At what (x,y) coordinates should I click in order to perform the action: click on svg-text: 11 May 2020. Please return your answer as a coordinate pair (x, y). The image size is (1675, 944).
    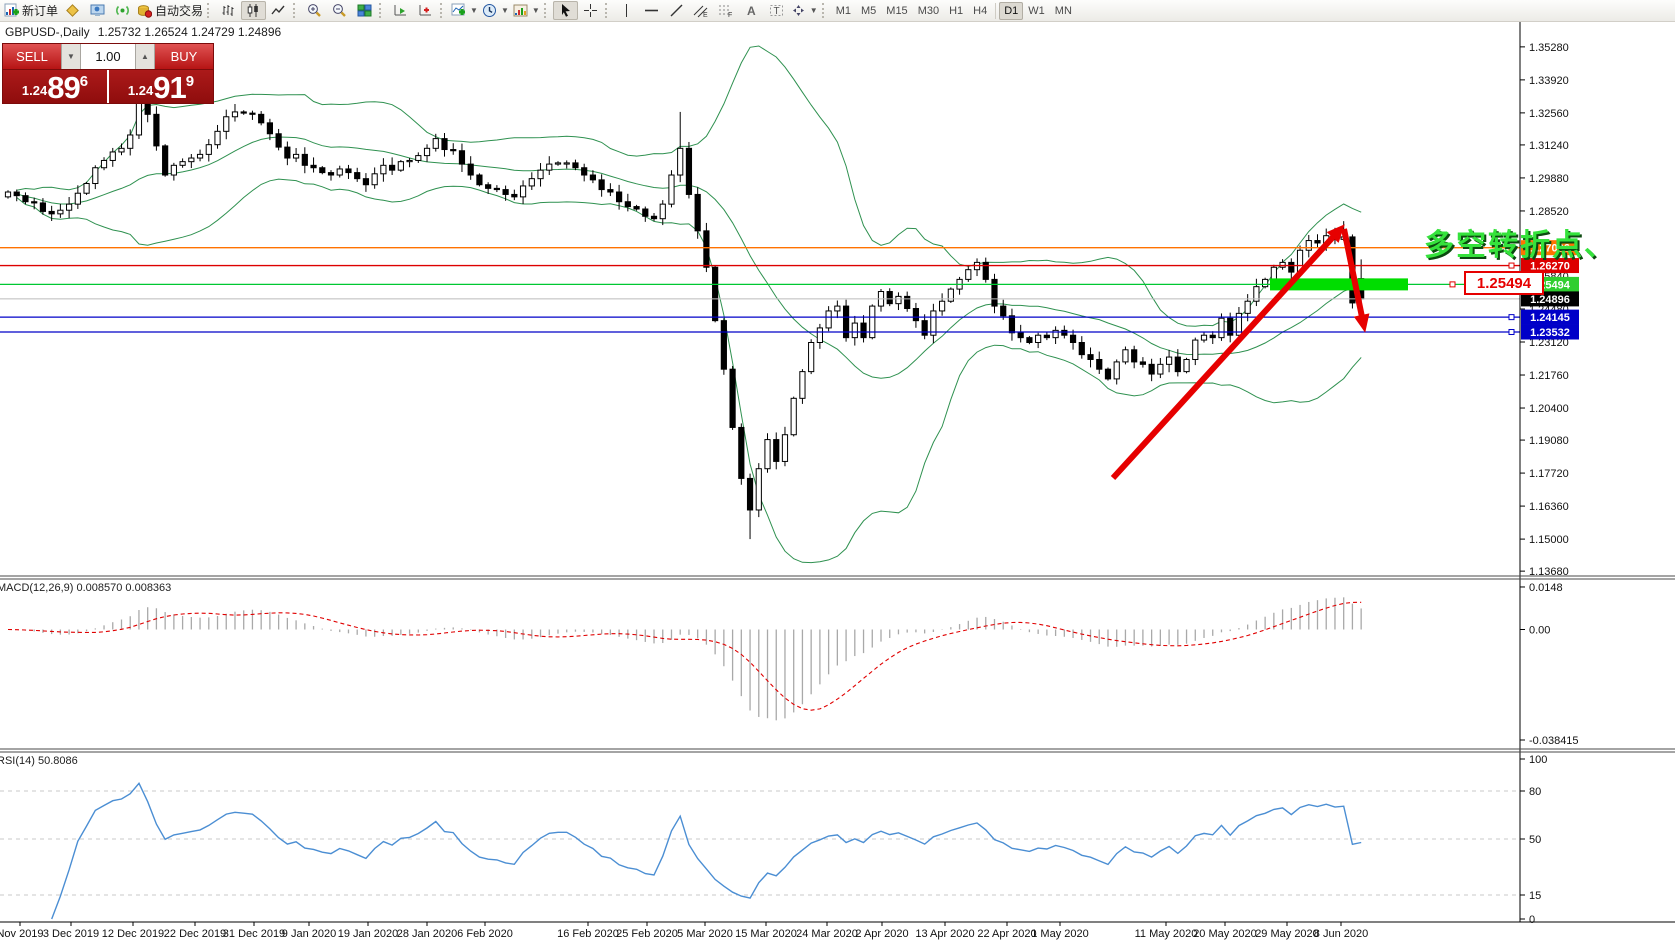
    Looking at the image, I should click on (1166, 934).